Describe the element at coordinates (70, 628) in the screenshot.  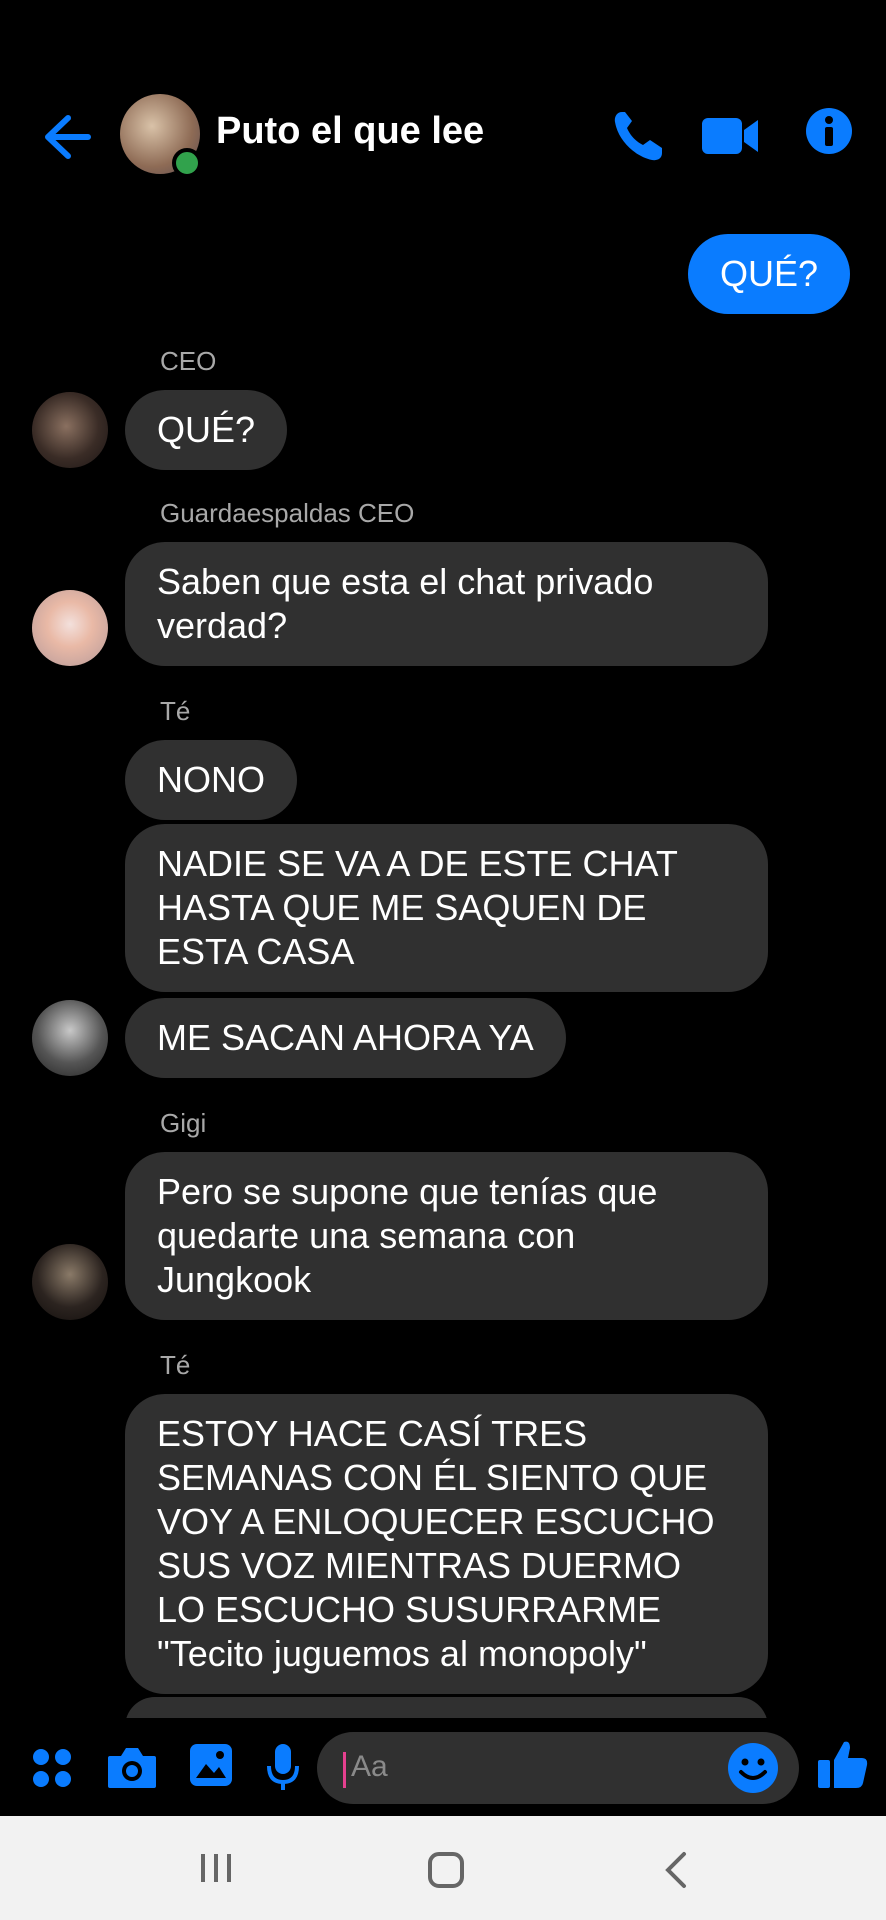
I see `avatar-guardaespaldas` at that location.